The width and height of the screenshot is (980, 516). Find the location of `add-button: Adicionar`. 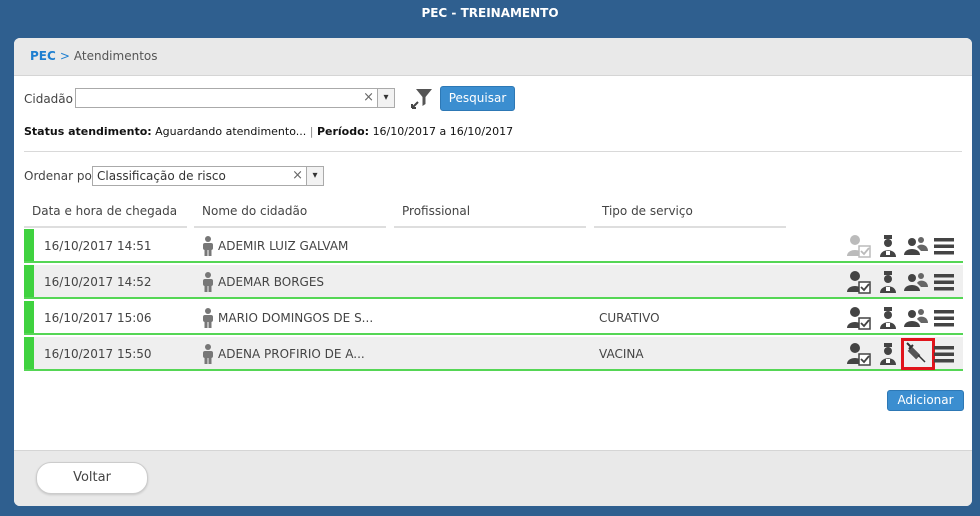

add-button: Adicionar is located at coordinates (925, 400).